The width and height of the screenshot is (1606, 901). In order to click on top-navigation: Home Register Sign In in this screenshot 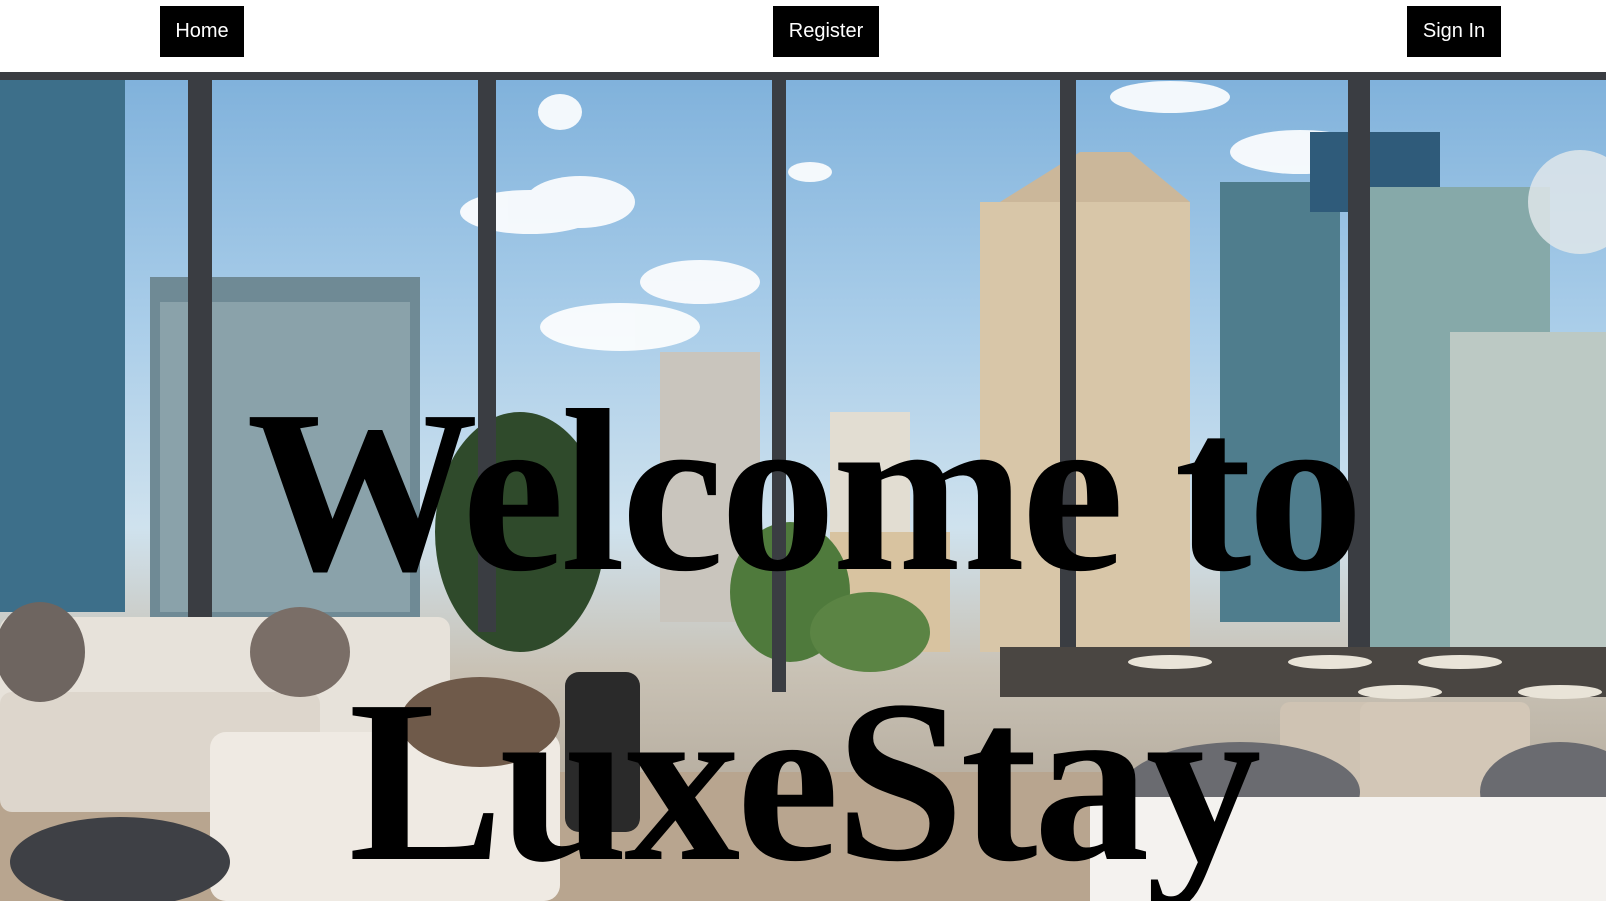, I will do `click(803, 36)`.